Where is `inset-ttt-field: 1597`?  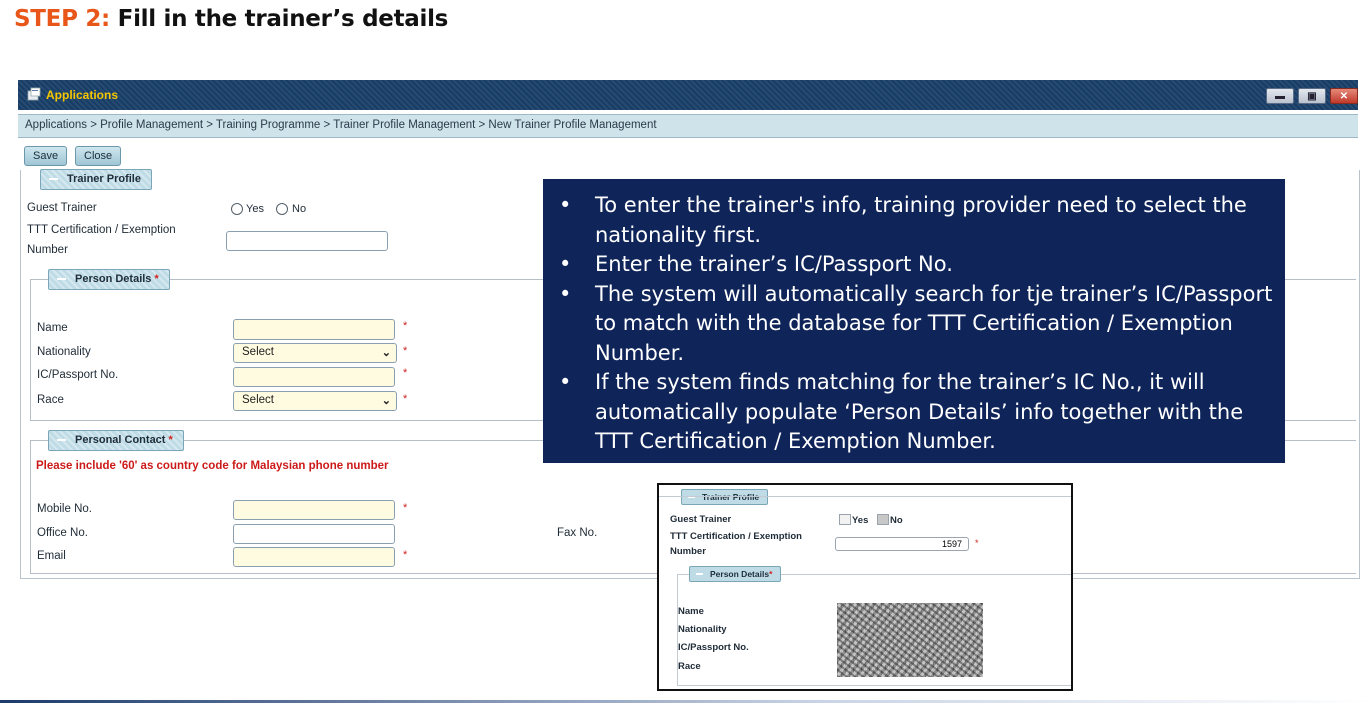
inset-ttt-field: 1597 is located at coordinates (902, 544).